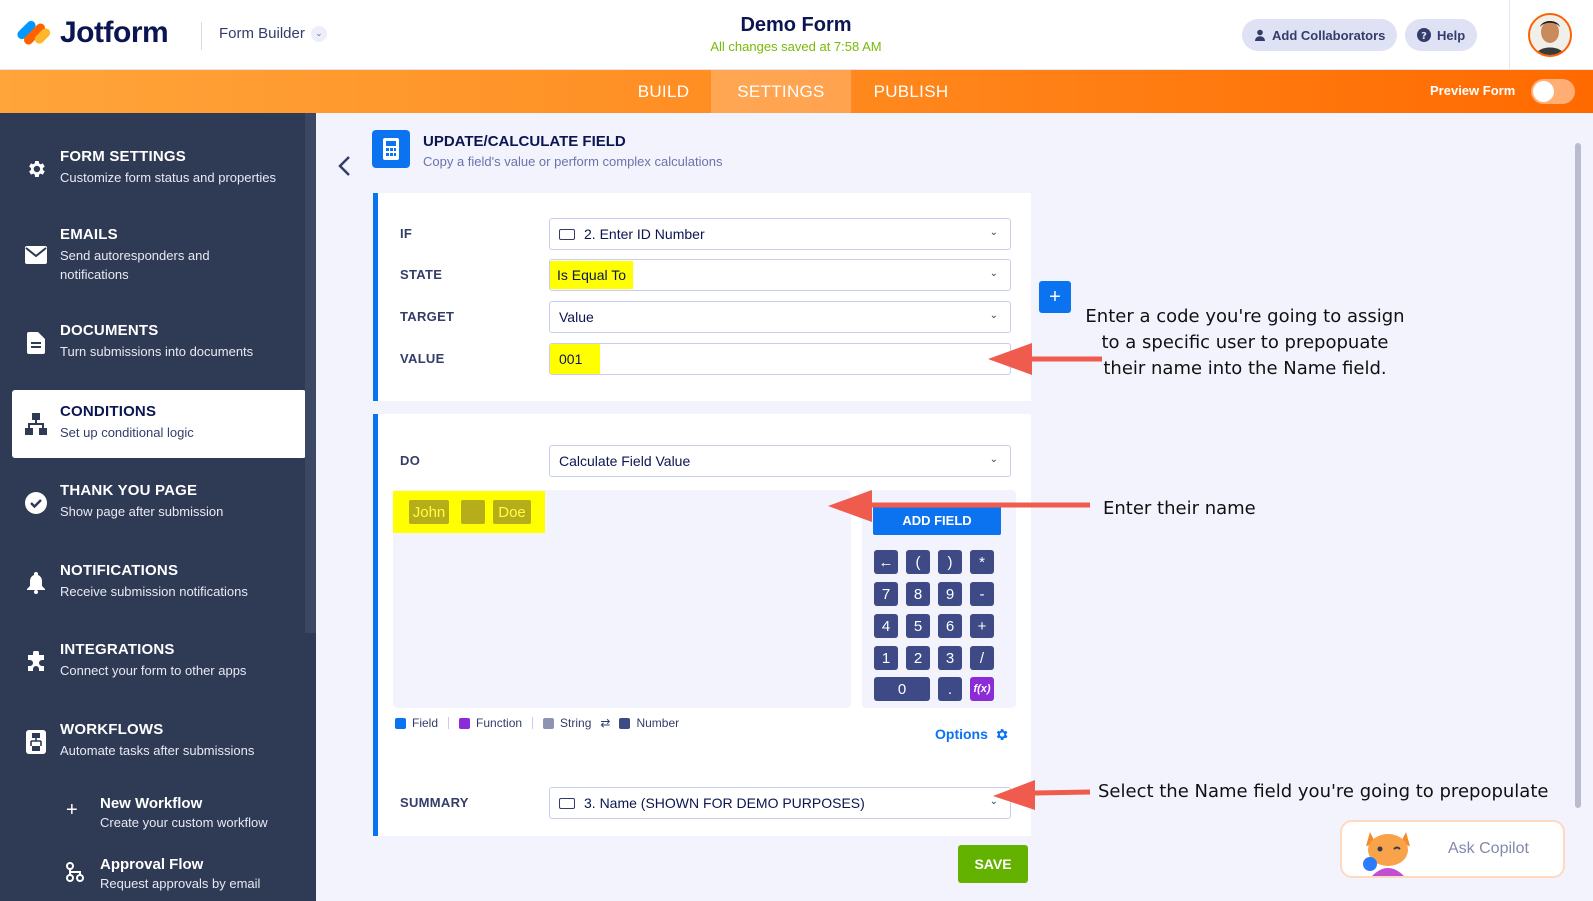 This screenshot has height=901, width=1593. I want to click on main-scrollbar, so click(1581, 507).